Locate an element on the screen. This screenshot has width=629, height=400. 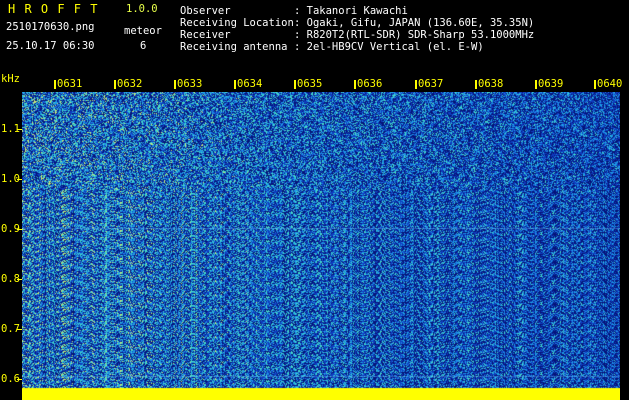
time-tick-label: 0636 is located at coordinates (370, 84).